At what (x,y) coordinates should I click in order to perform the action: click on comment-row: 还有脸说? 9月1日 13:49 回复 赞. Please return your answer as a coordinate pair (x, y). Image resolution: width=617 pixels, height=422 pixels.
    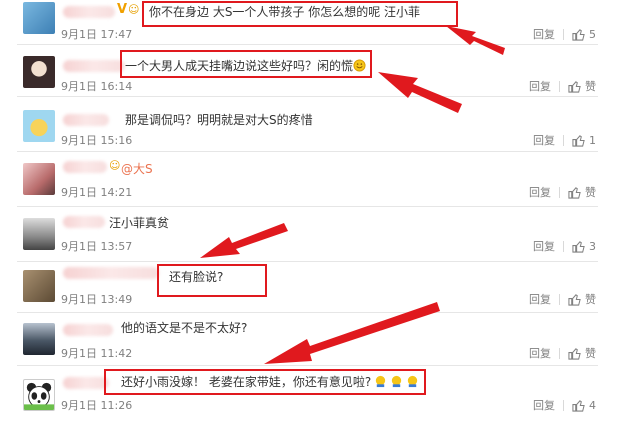
    Looking at the image, I should click on (307, 287).